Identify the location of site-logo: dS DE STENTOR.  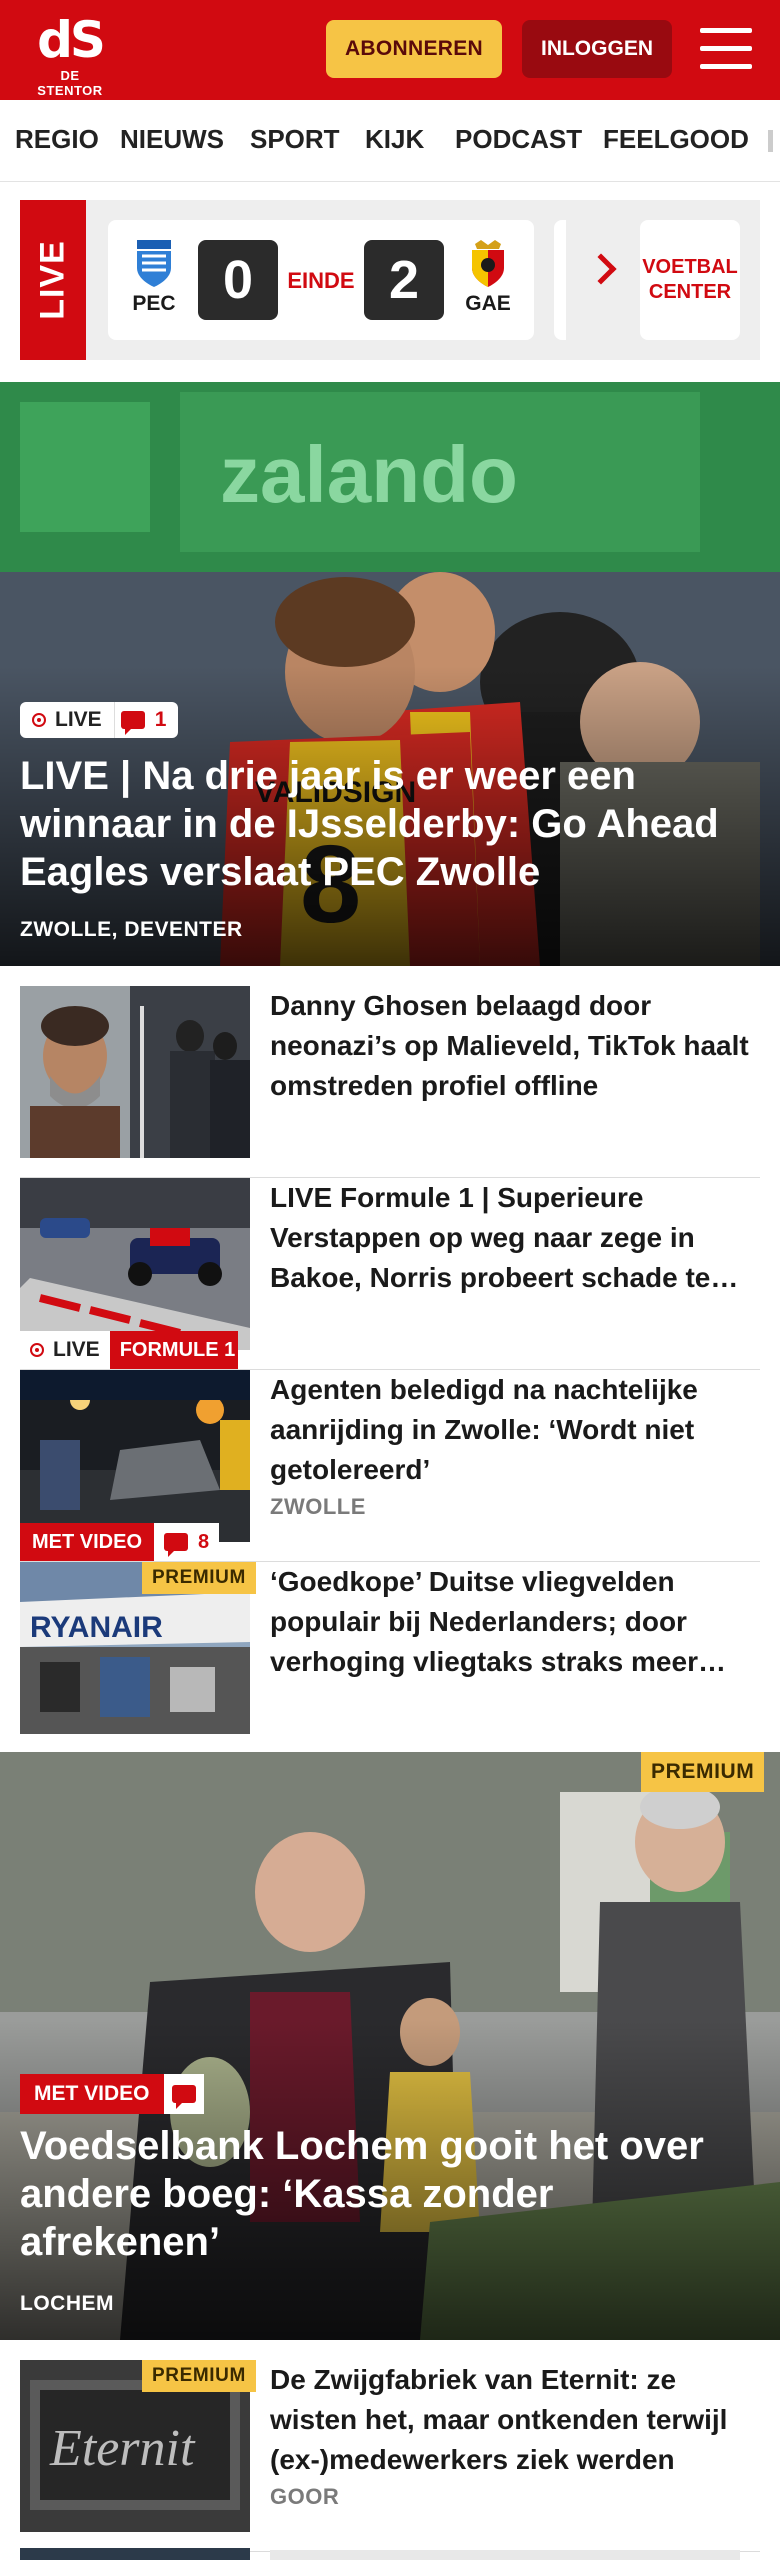
(70, 54).